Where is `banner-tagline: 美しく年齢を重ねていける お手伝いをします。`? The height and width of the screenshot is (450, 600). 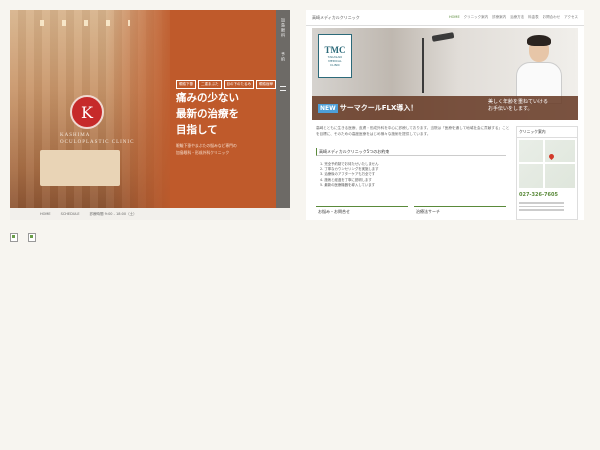 banner-tagline: 美しく年齢を重ねていける お手伝いをします。 is located at coordinates (517, 105).